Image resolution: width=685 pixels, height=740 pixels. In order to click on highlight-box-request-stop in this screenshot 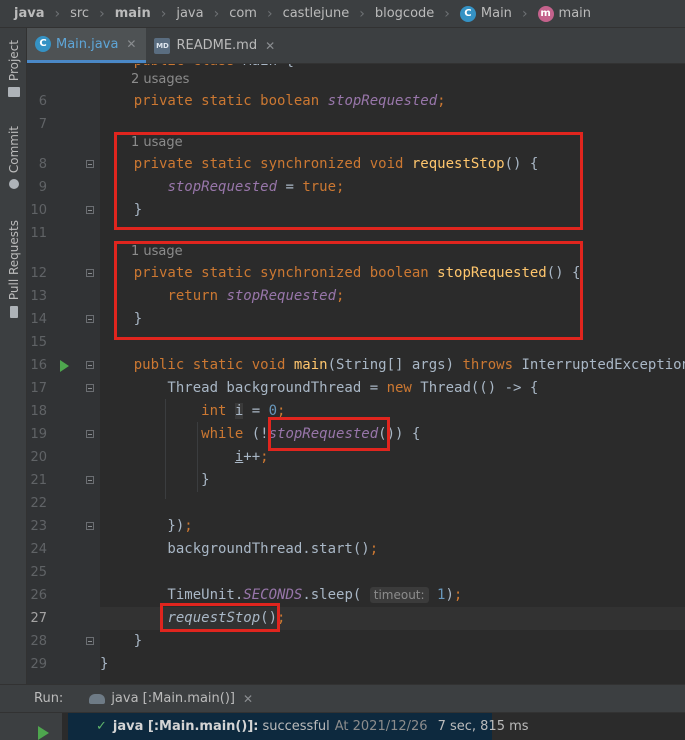, I will do `click(348, 181)`.